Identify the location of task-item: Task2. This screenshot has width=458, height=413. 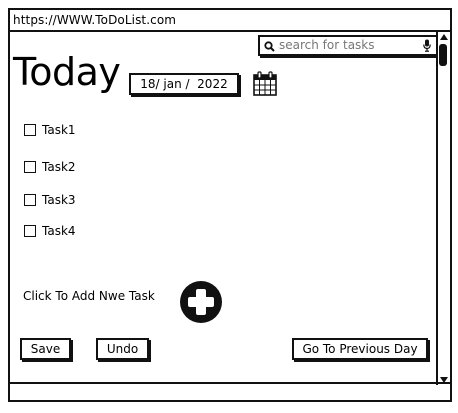
(50, 167).